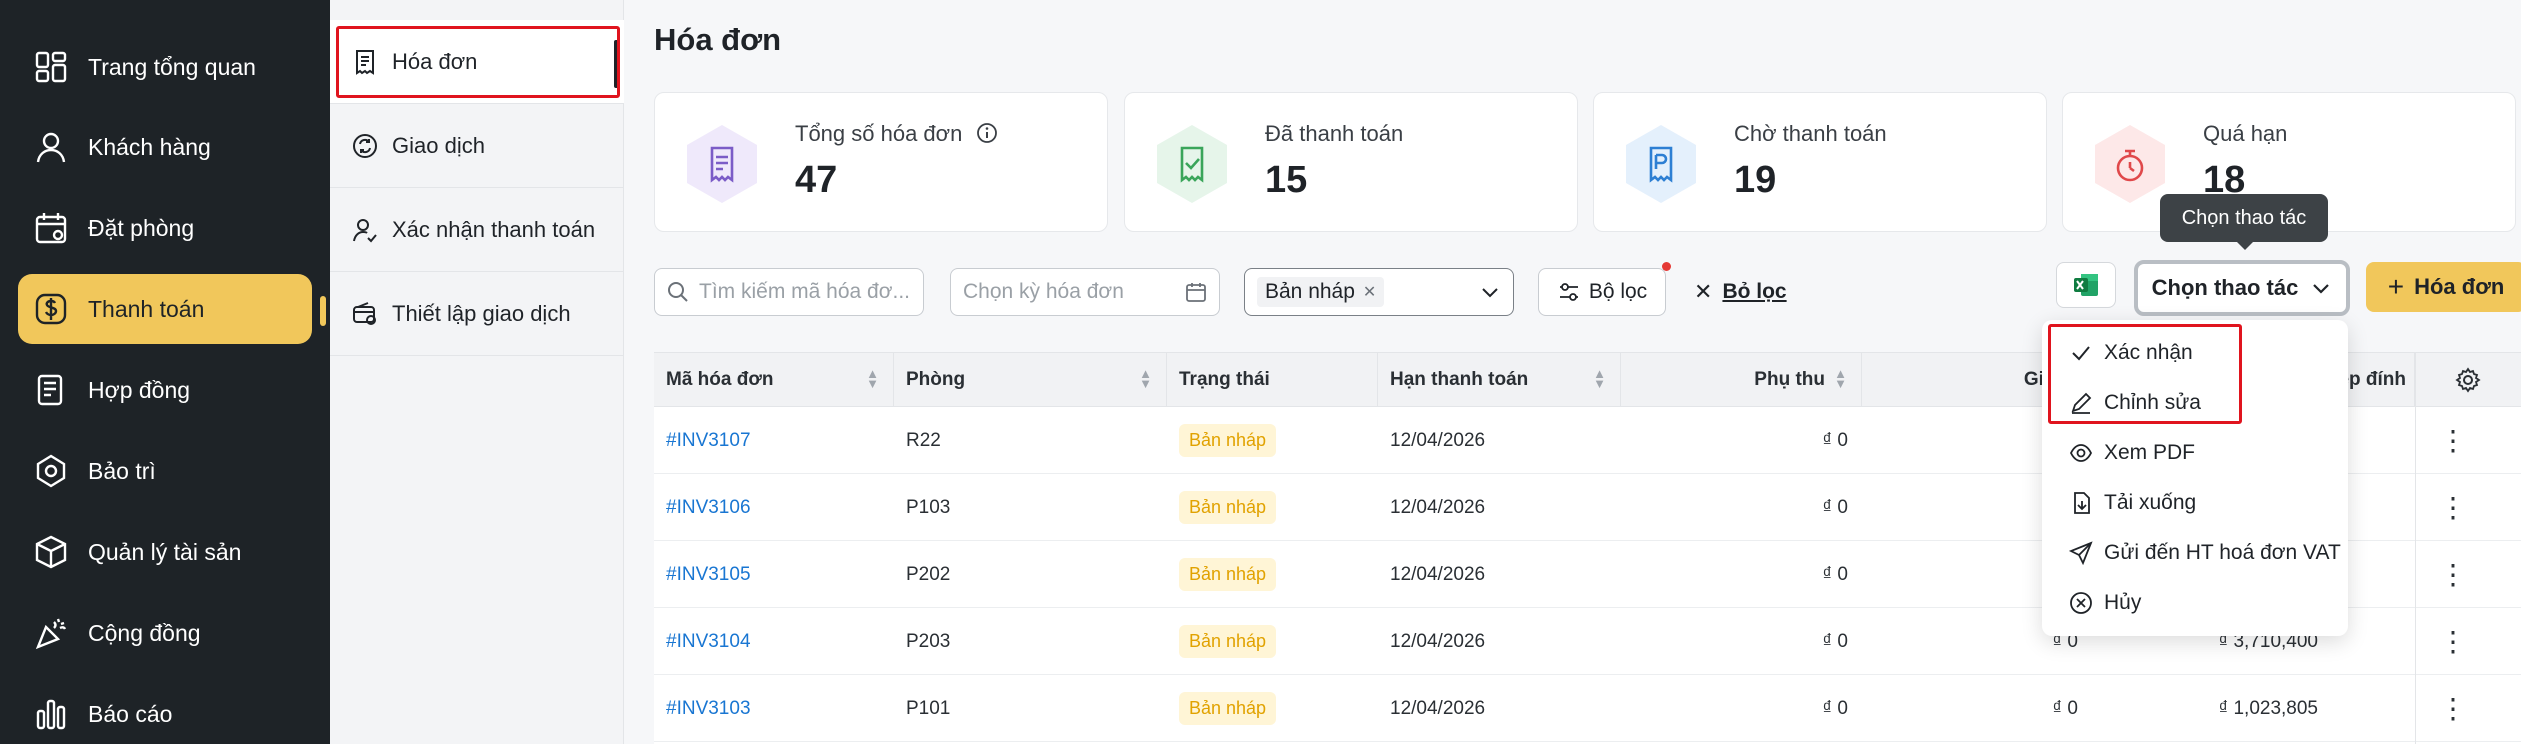  I want to click on cancel-icon, so click(2081, 603).